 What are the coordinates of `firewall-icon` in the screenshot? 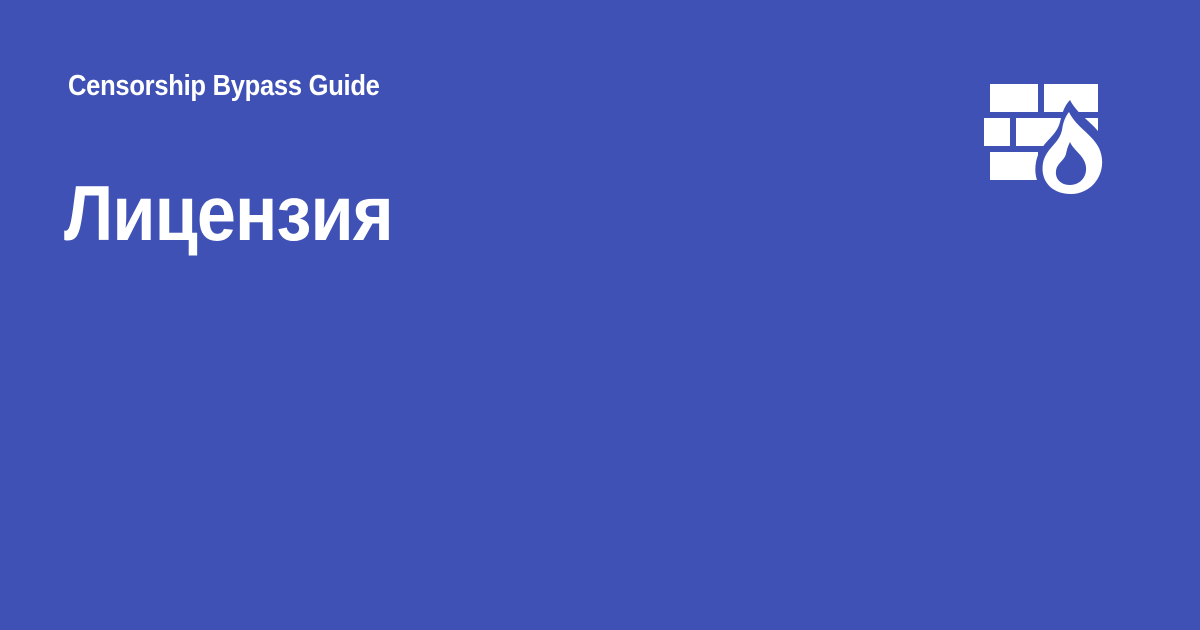 It's located at (1046, 141).